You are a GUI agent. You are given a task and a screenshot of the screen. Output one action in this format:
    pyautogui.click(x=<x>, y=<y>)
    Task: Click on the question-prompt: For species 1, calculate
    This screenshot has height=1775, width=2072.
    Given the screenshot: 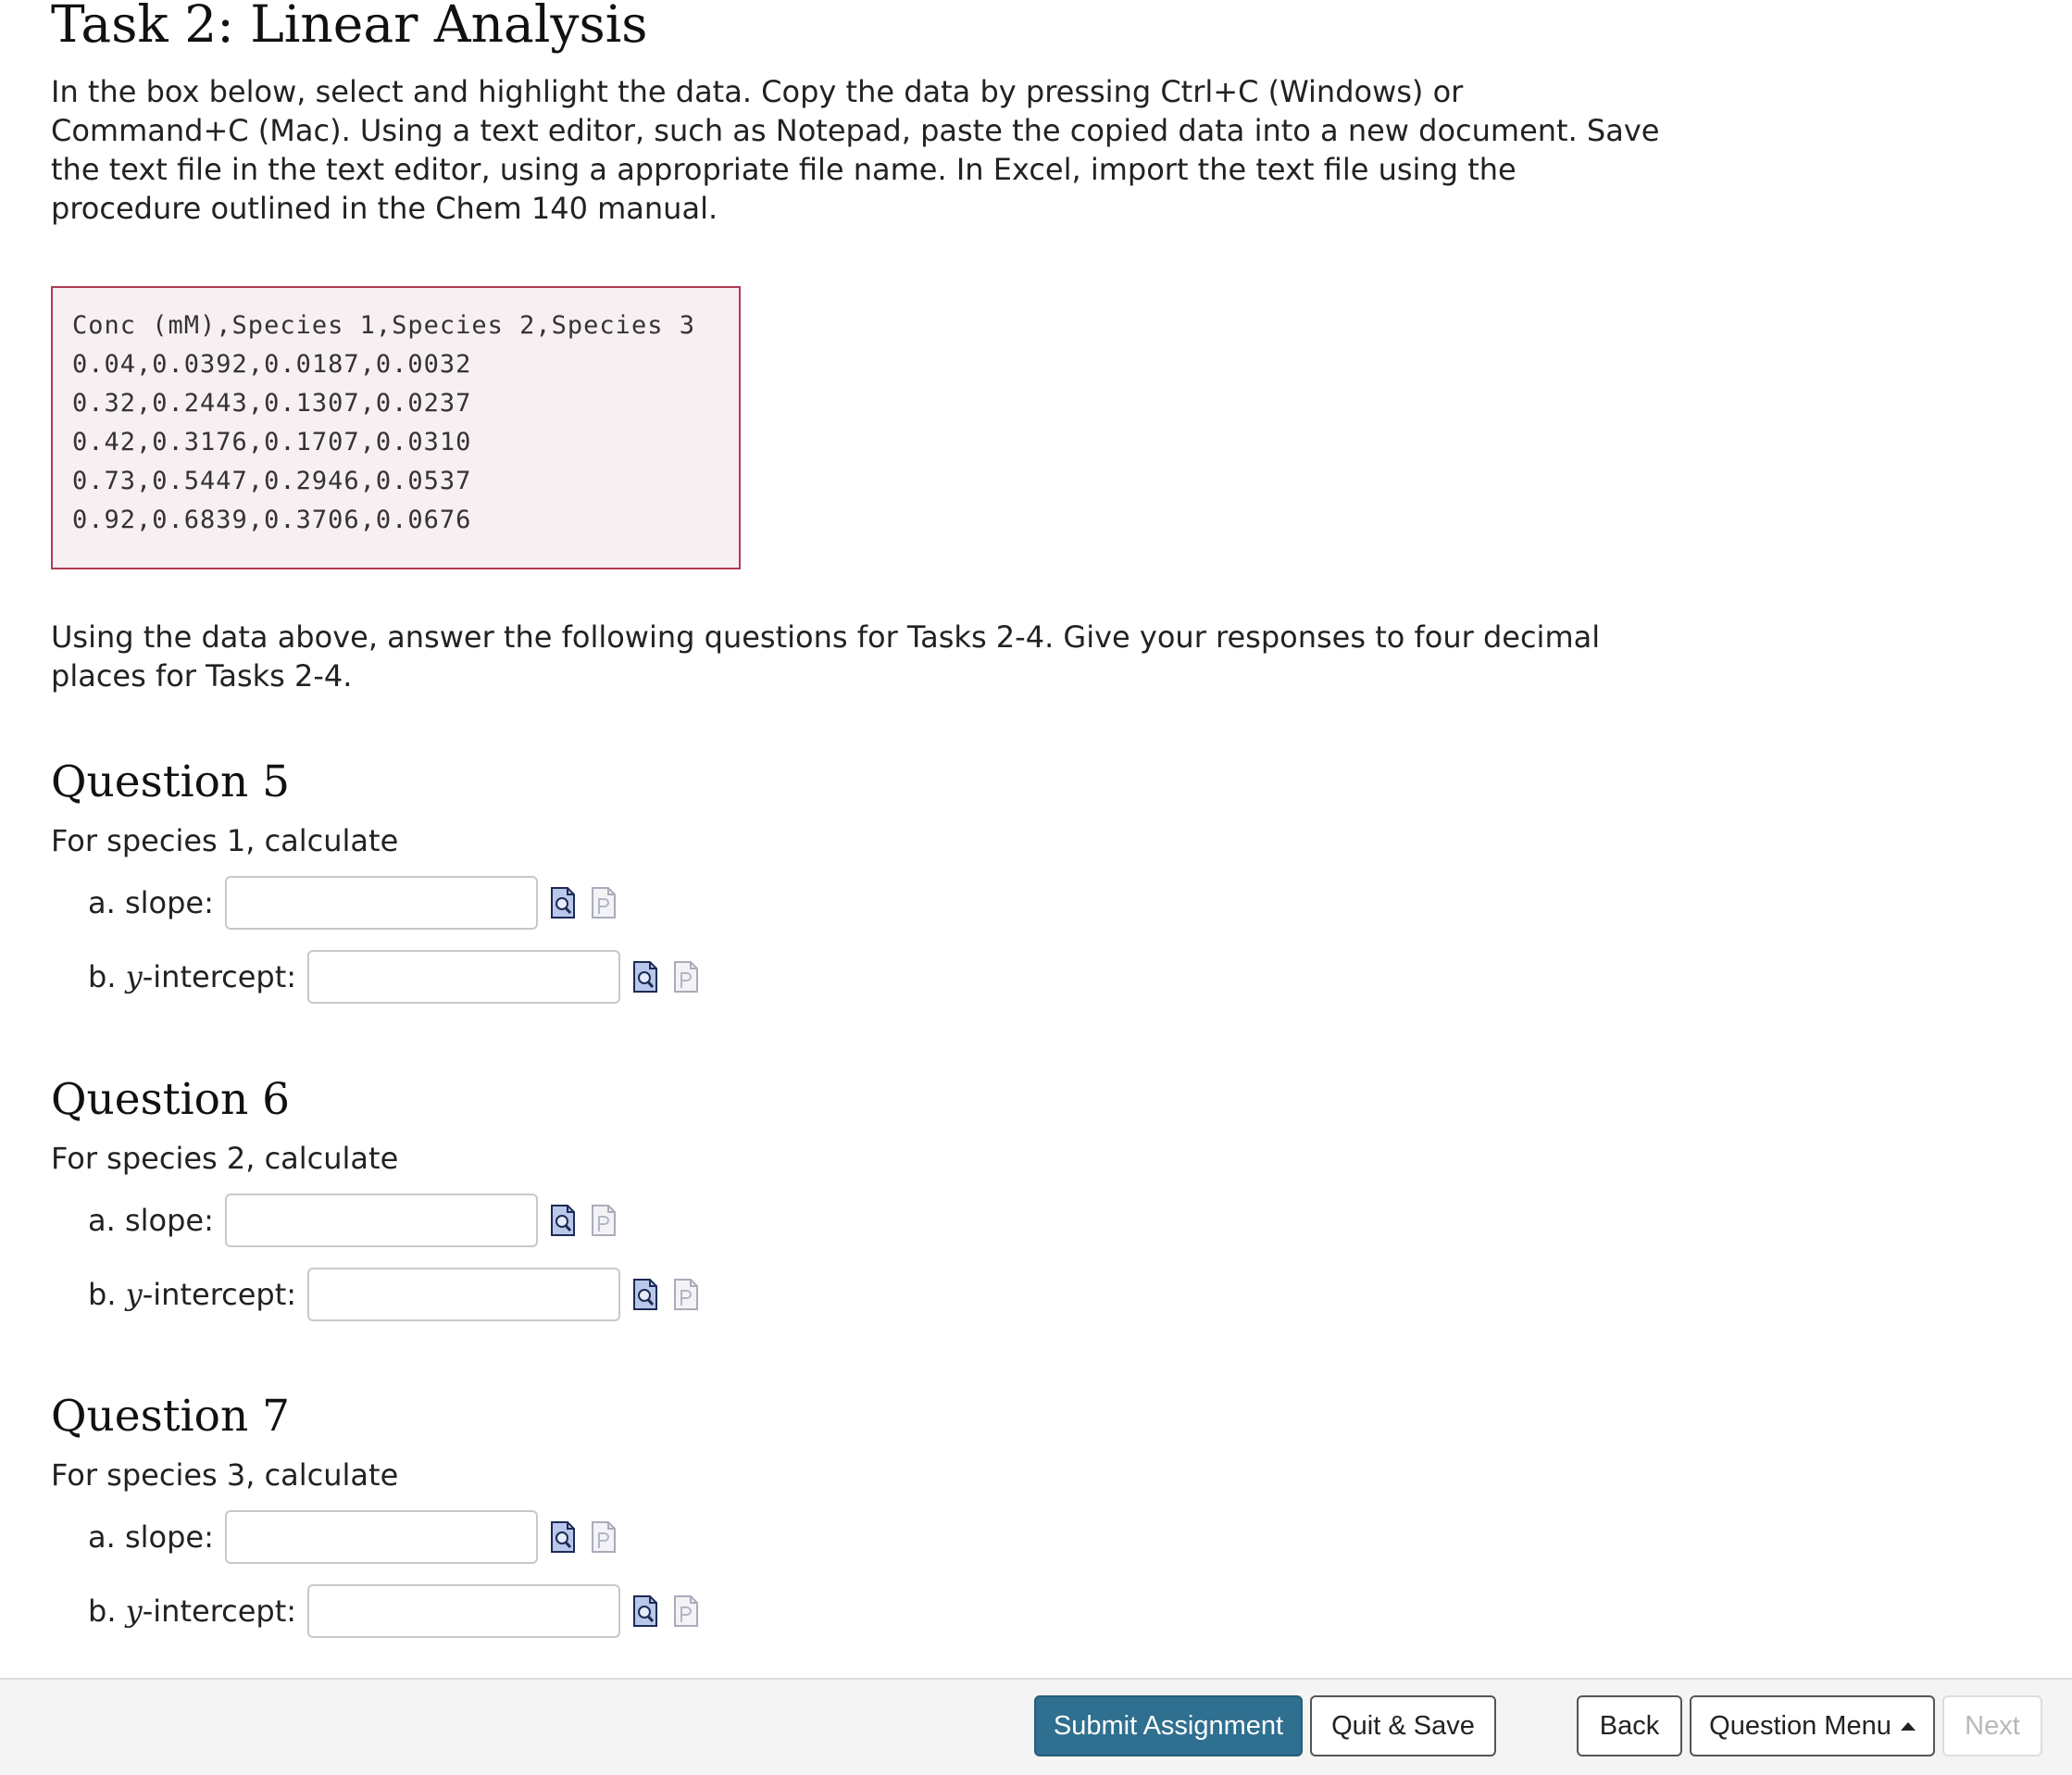 What is the action you would take?
    pyautogui.click(x=225, y=840)
    